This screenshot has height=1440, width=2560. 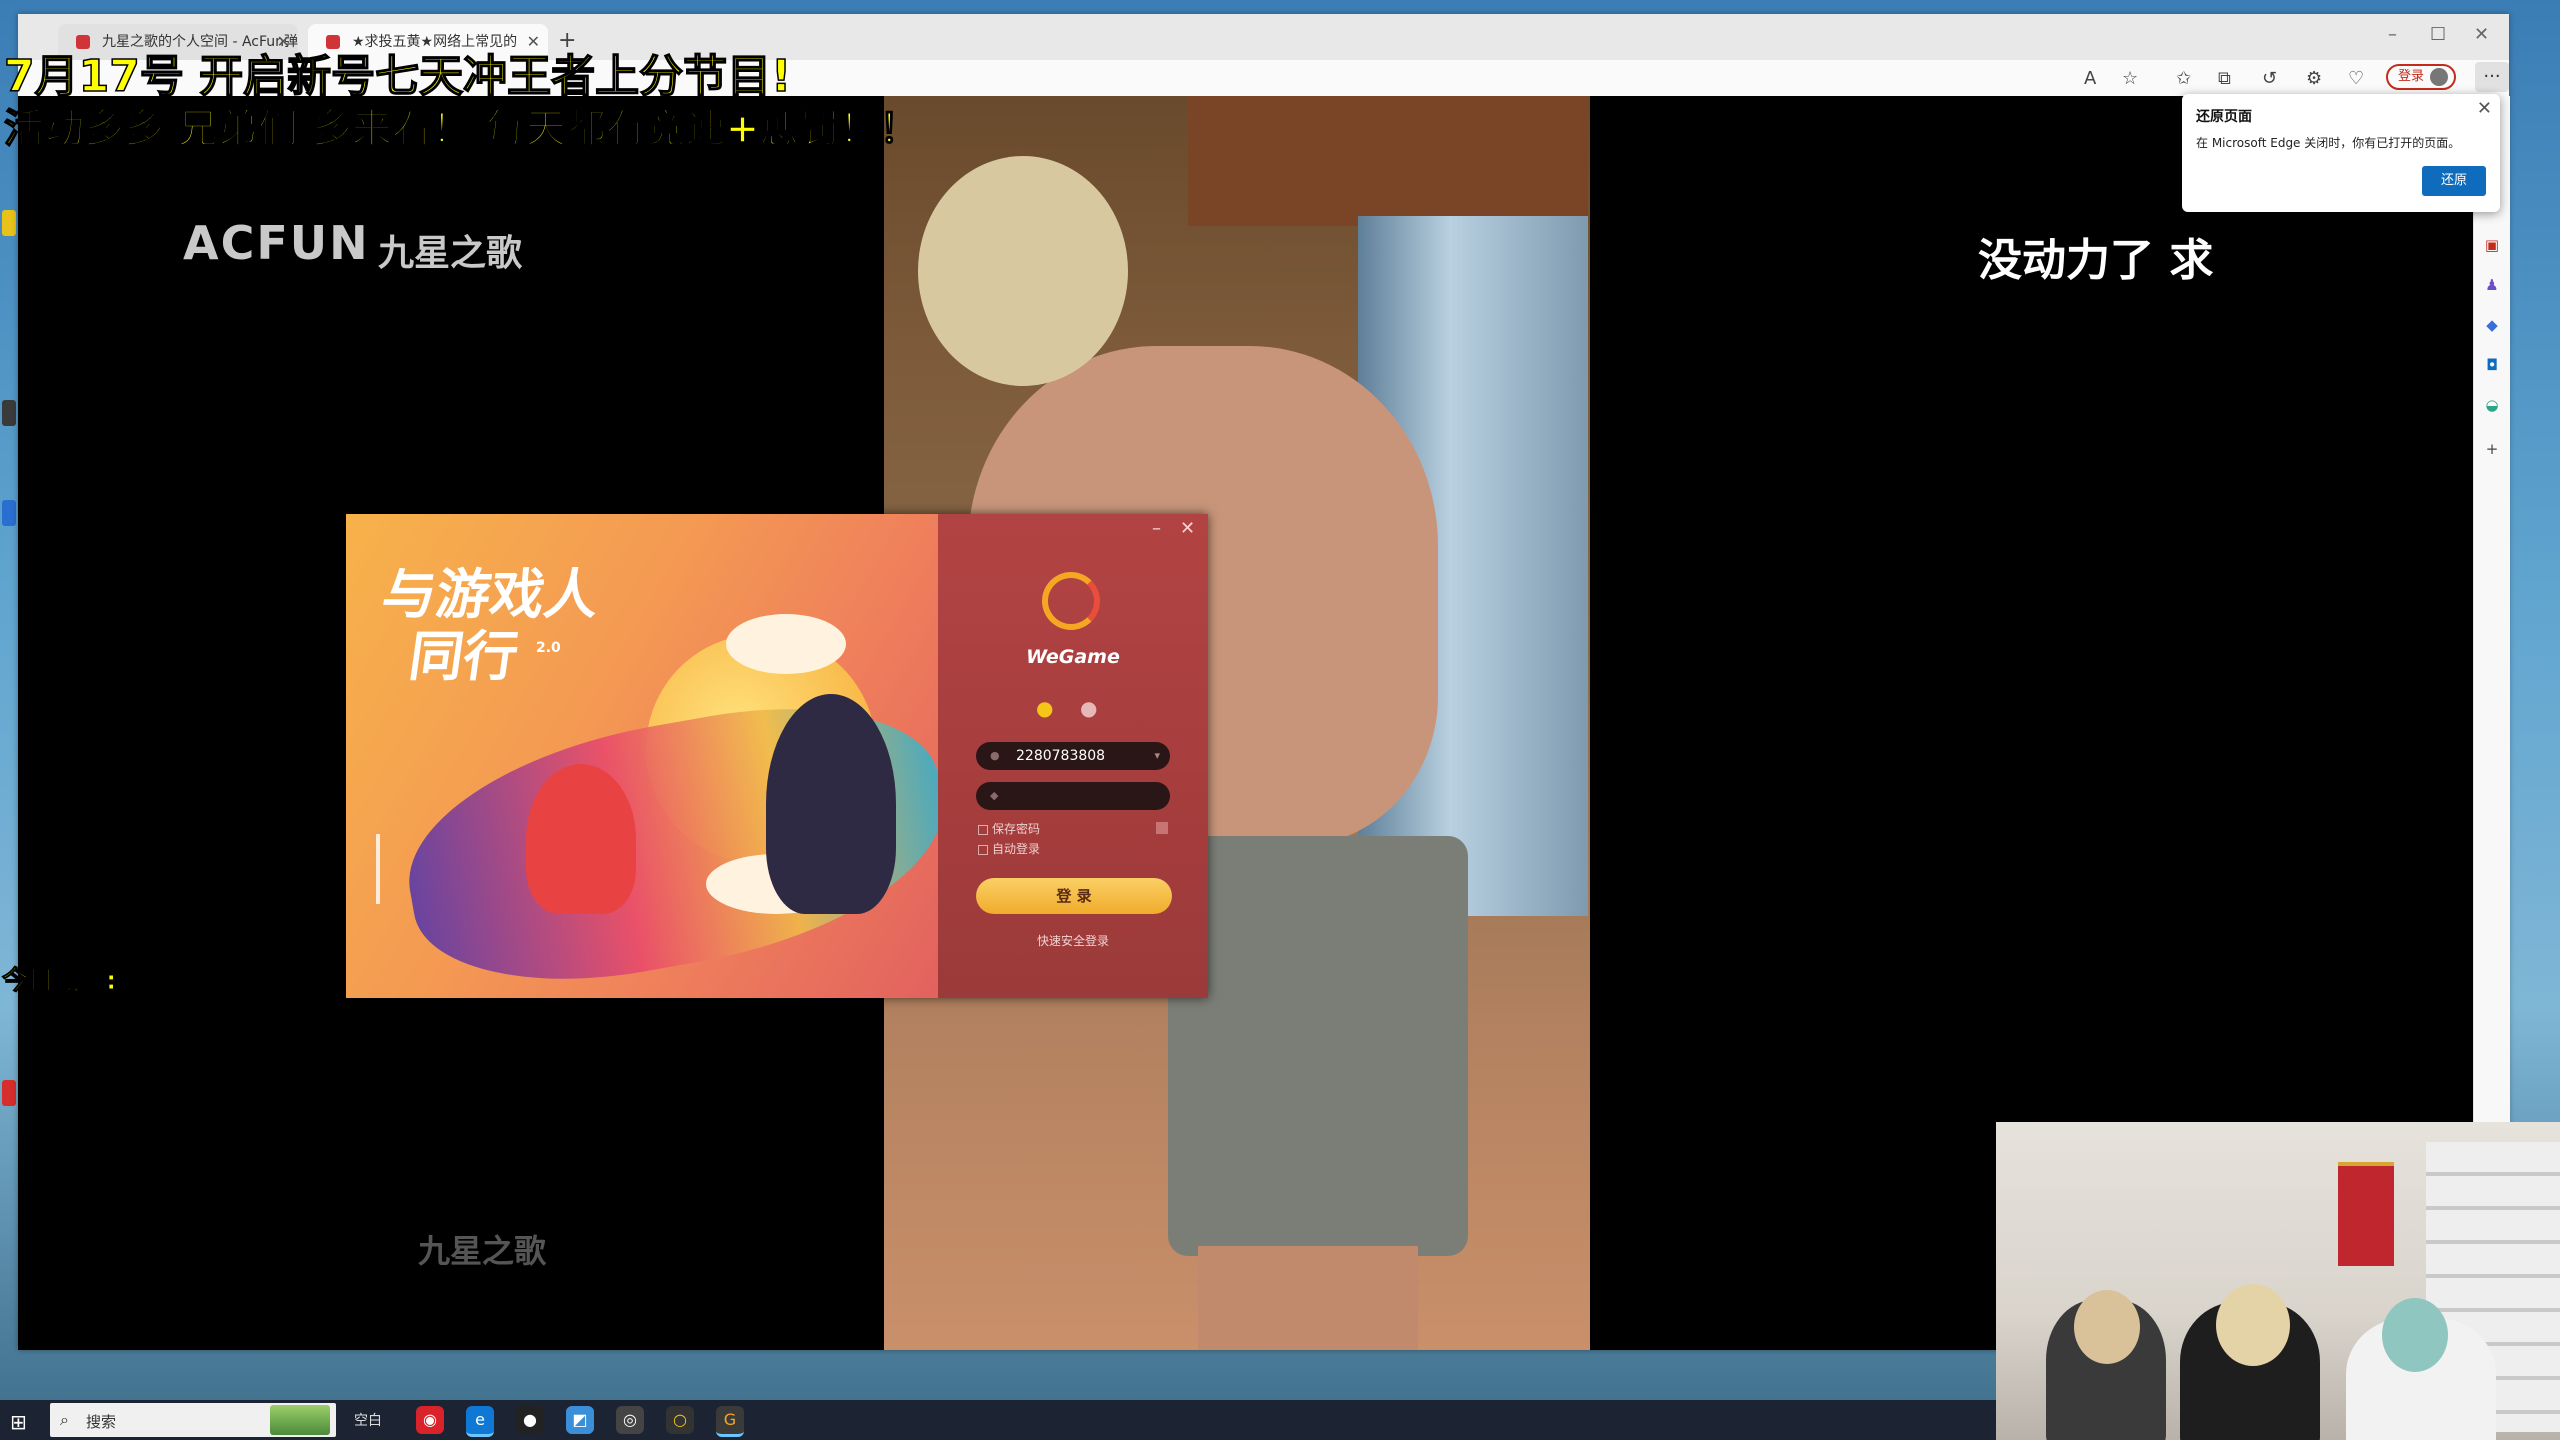 What do you see at coordinates (1162, 828) in the screenshot?
I see `keyboard-icon` at bounding box center [1162, 828].